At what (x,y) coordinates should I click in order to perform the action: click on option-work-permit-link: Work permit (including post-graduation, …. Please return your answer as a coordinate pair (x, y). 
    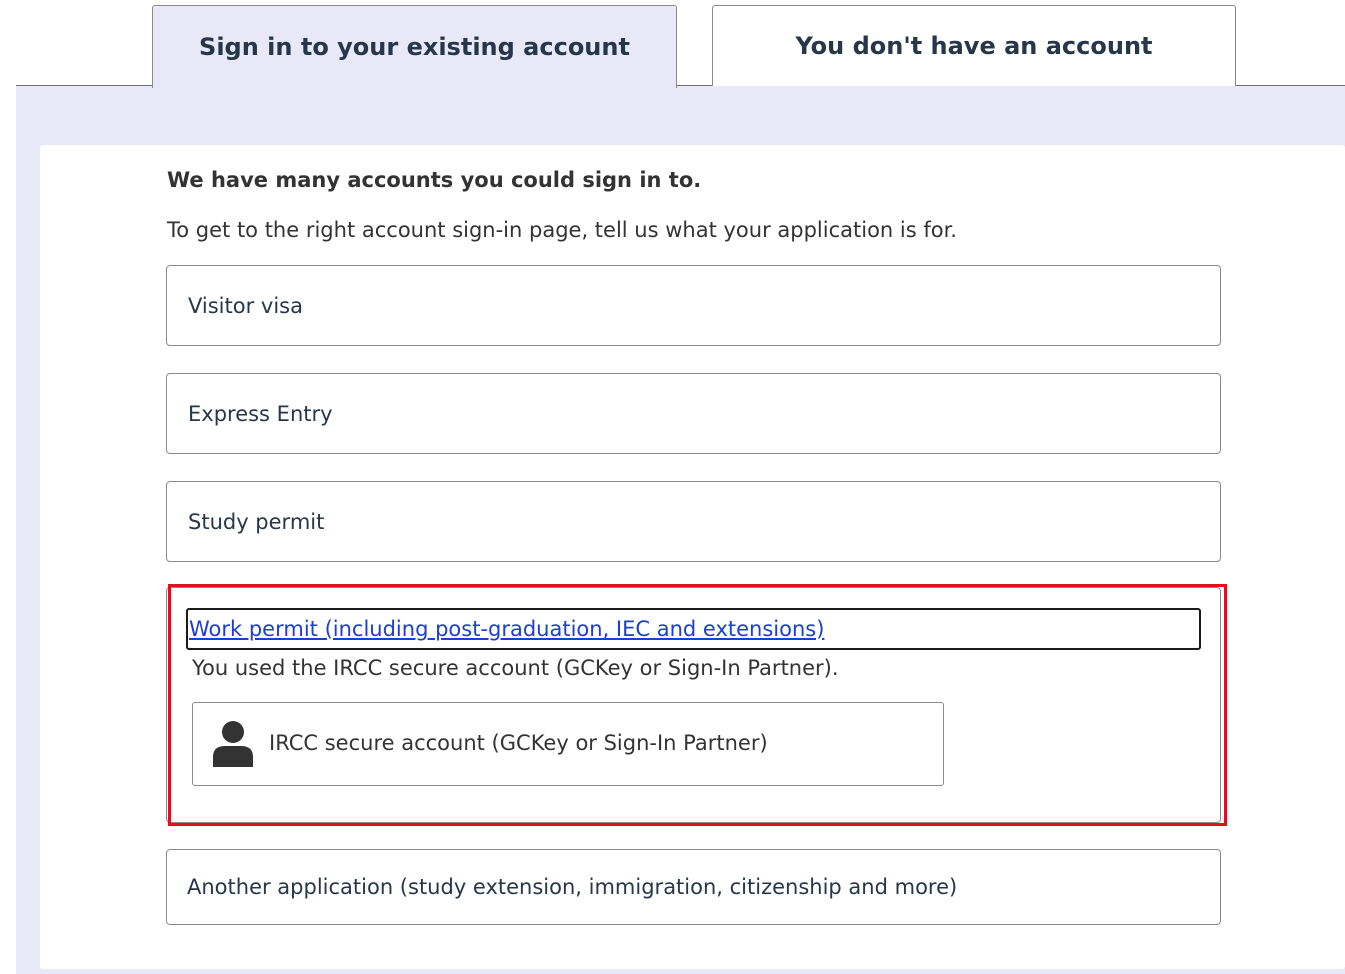
    Looking at the image, I should click on (693, 629).